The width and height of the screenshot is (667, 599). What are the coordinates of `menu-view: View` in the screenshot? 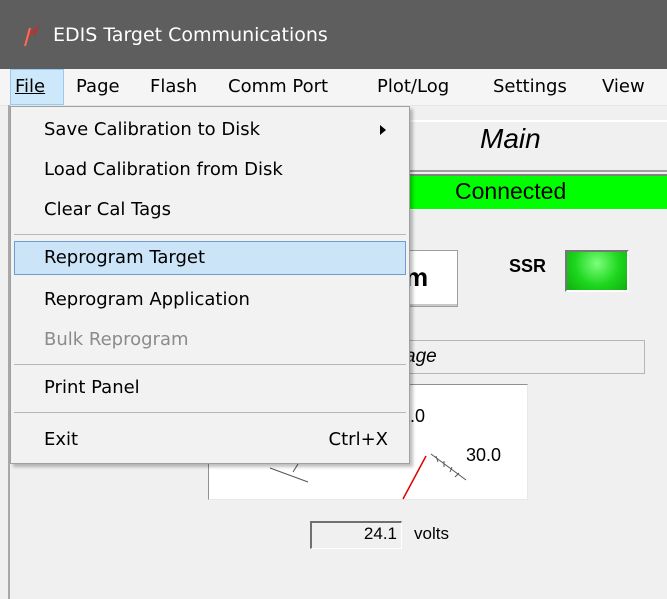 It's located at (623, 87).